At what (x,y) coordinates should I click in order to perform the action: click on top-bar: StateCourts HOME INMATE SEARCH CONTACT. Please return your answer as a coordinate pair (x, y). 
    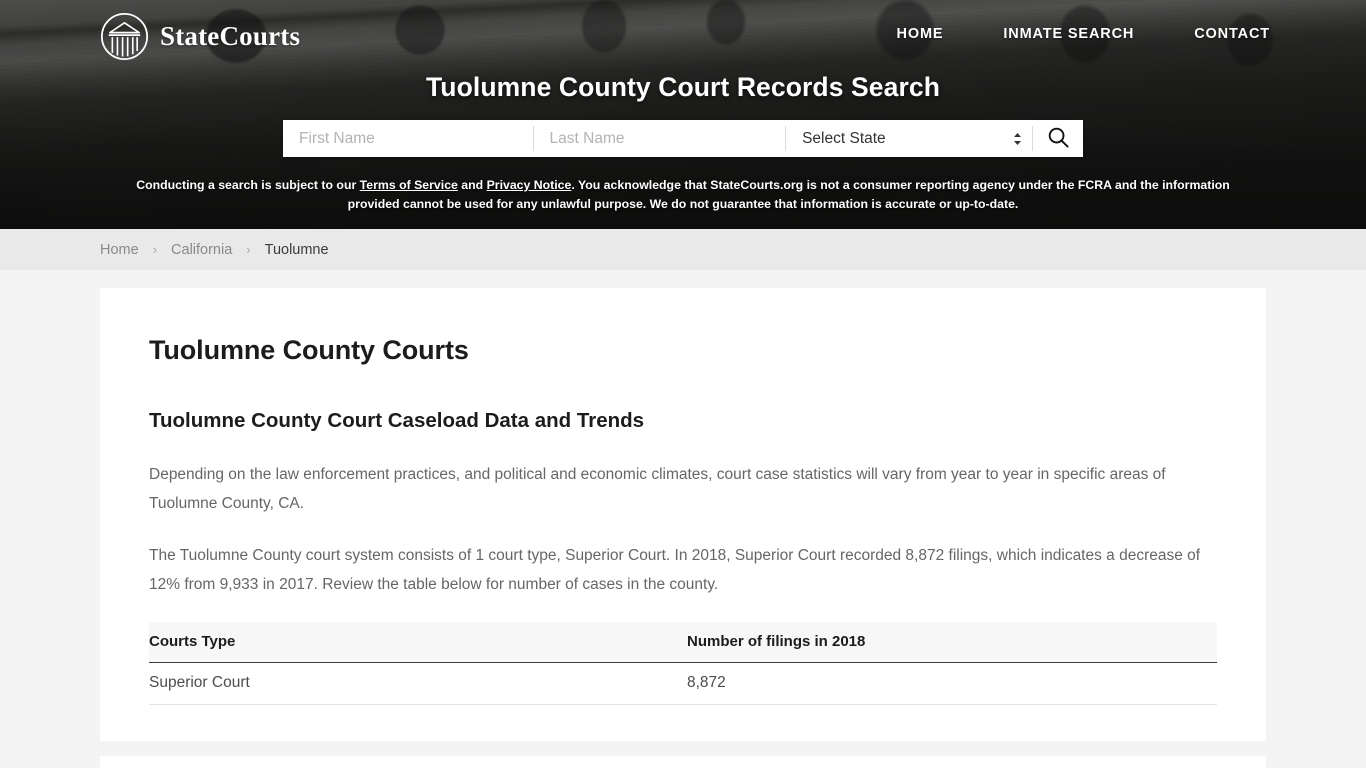
    Looking at the image, I should click on (683, 36).